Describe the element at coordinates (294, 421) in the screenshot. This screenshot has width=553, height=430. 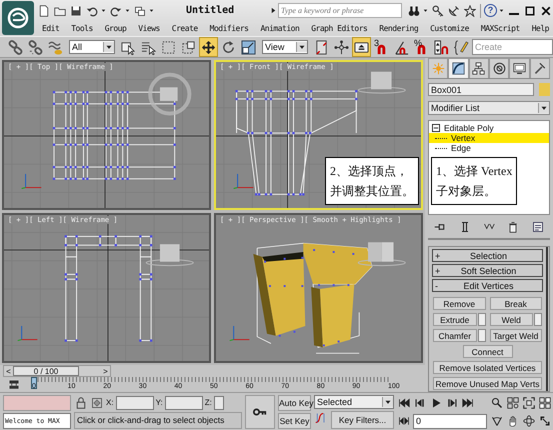
I see `set-key-button: Set Key` at that location.